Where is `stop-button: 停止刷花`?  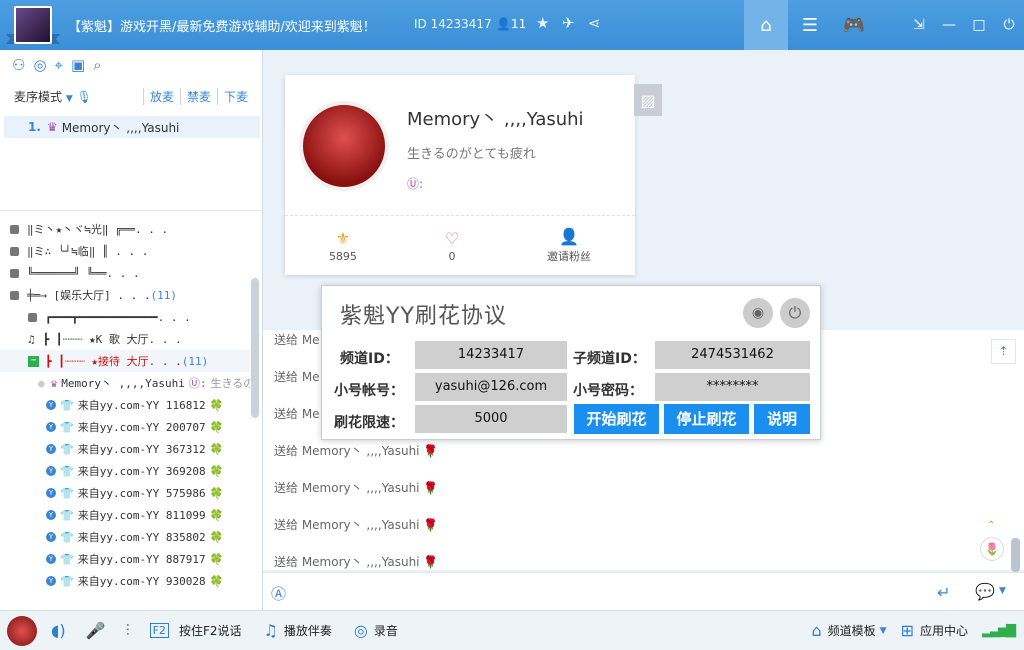 stop-button: 停止刷花 is located at coordinates (706, 419).